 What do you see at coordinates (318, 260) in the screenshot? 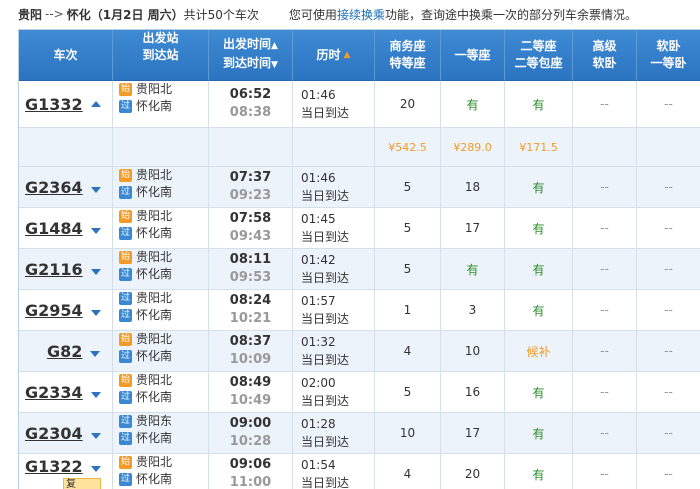
I see `duration: 01:42` at bounding box center [318, 260].